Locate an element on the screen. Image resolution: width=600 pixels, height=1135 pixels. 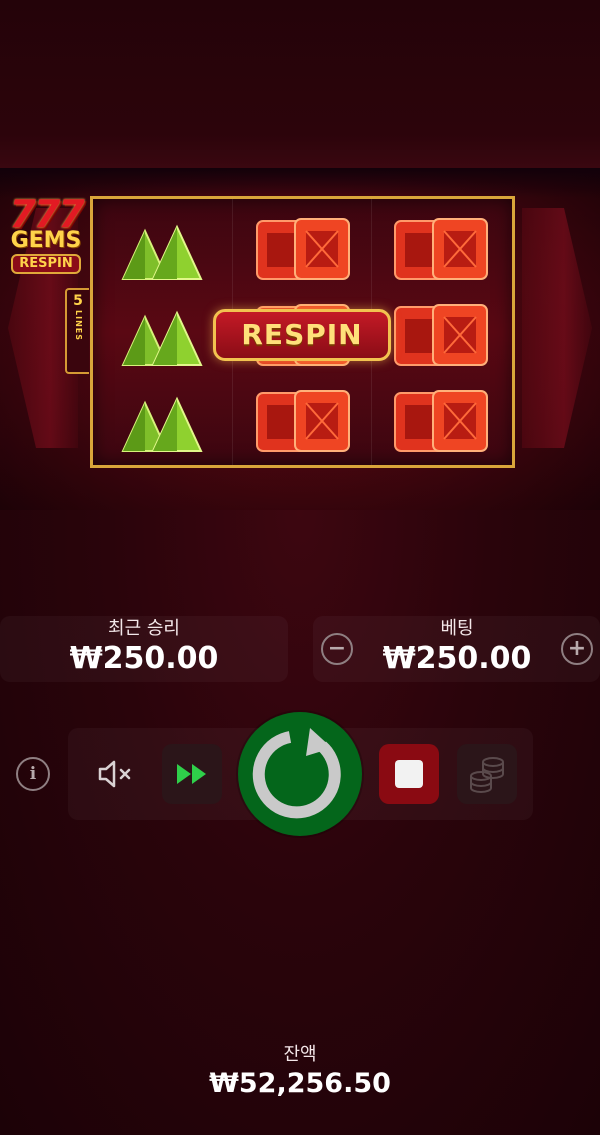
paylines-indicator: 5 LINES is located at coordinates (77, 331).